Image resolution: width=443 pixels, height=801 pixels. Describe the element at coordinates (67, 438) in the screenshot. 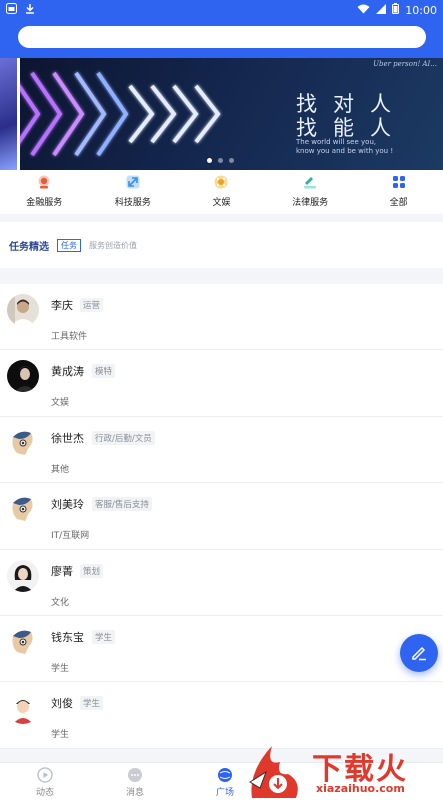

I see `person-name: 徐世杰` at that location.